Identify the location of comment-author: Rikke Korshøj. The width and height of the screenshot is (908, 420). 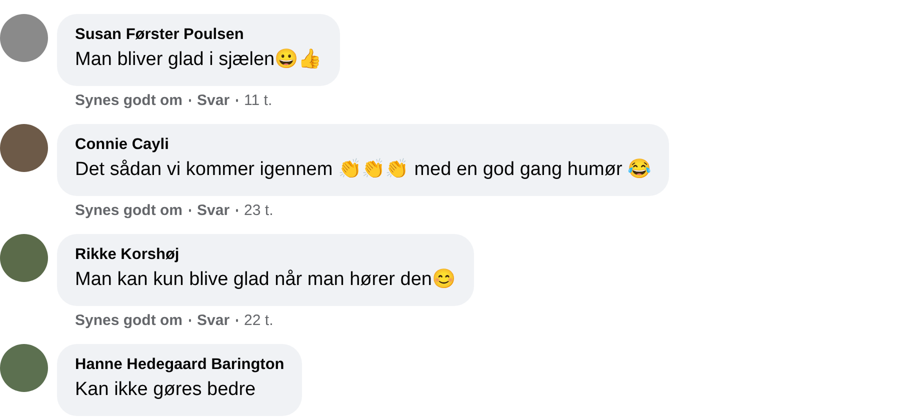
(265, 255).